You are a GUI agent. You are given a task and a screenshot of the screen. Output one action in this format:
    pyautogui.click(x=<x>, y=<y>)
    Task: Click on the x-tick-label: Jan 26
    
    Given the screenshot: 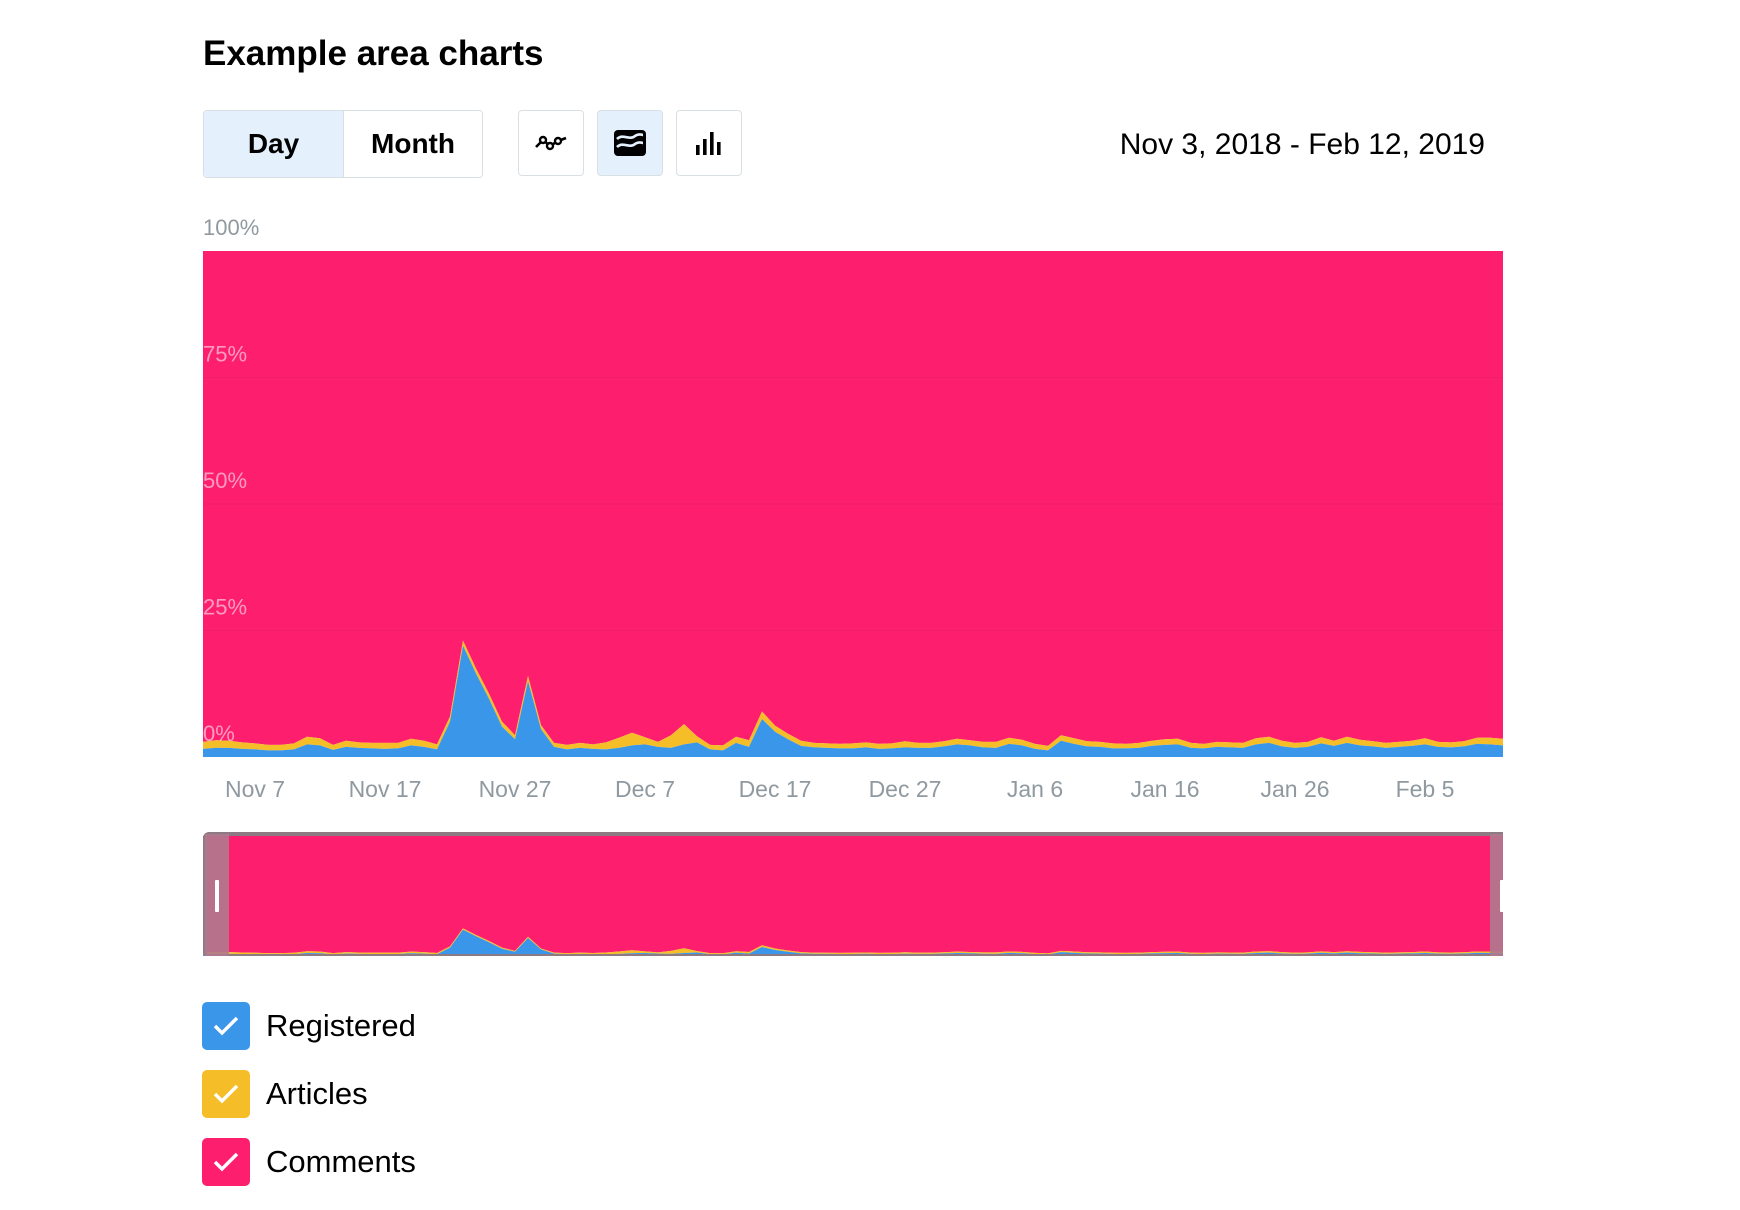 What is the action you would take?
    pyautogui.click(x=1294, y=789)
    